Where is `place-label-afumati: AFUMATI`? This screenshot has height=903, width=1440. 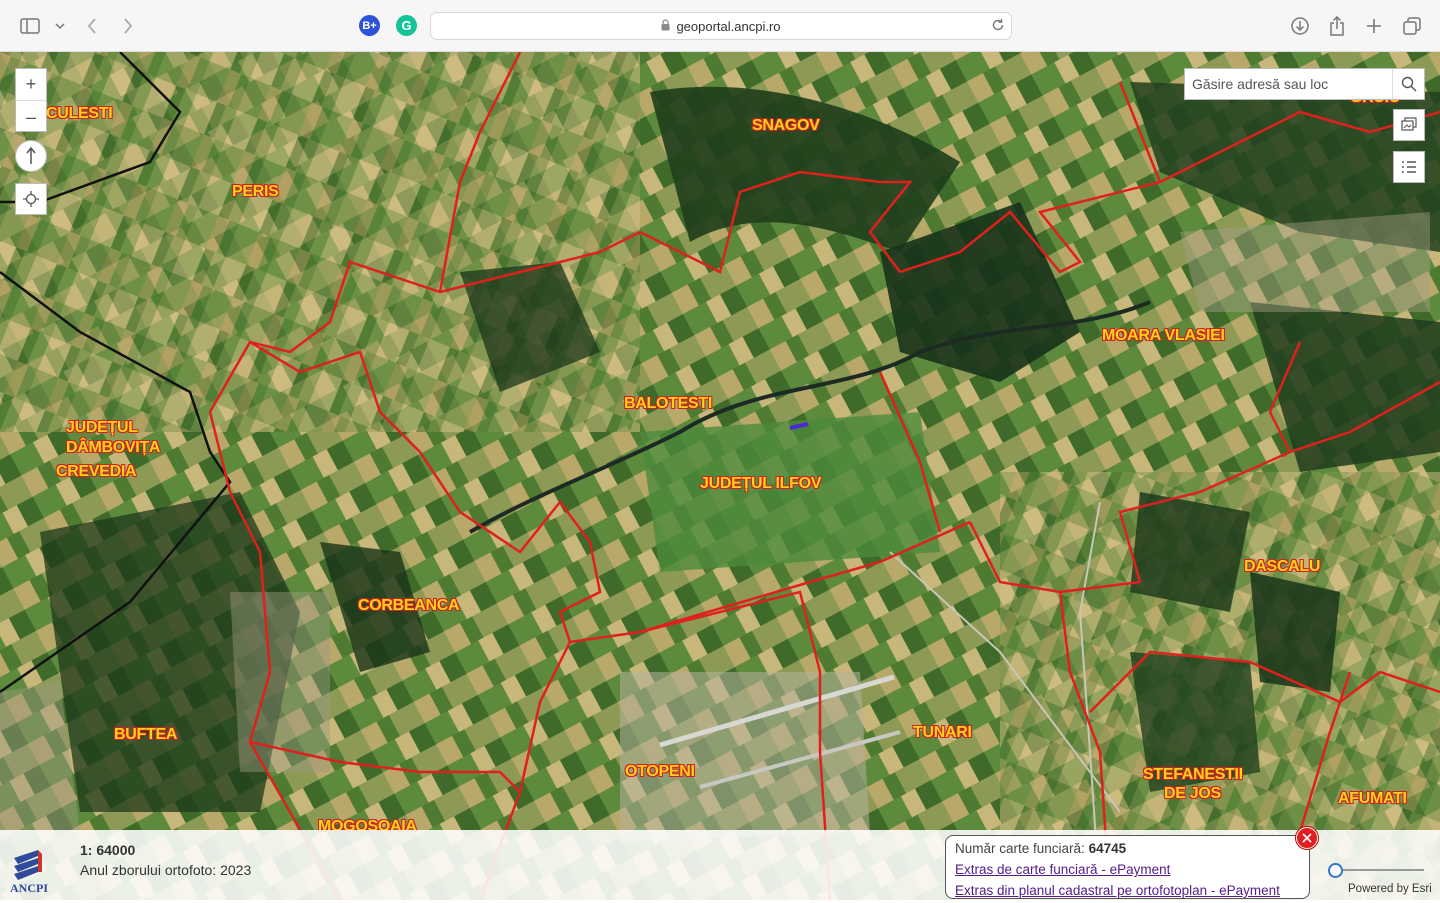 place-label-afumati: AFUMATI is located at coordinates (1372, 798).